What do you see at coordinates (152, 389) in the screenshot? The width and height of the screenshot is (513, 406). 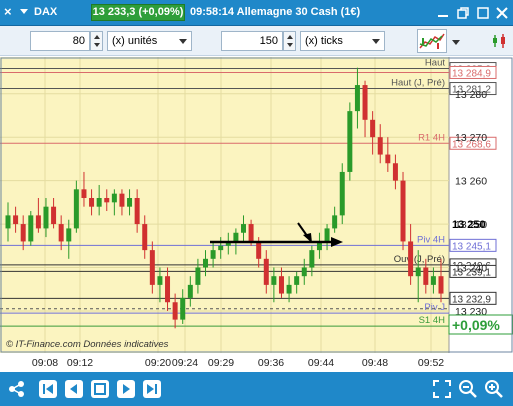 I see `last-page-icon` at bounding box center [152, 389].